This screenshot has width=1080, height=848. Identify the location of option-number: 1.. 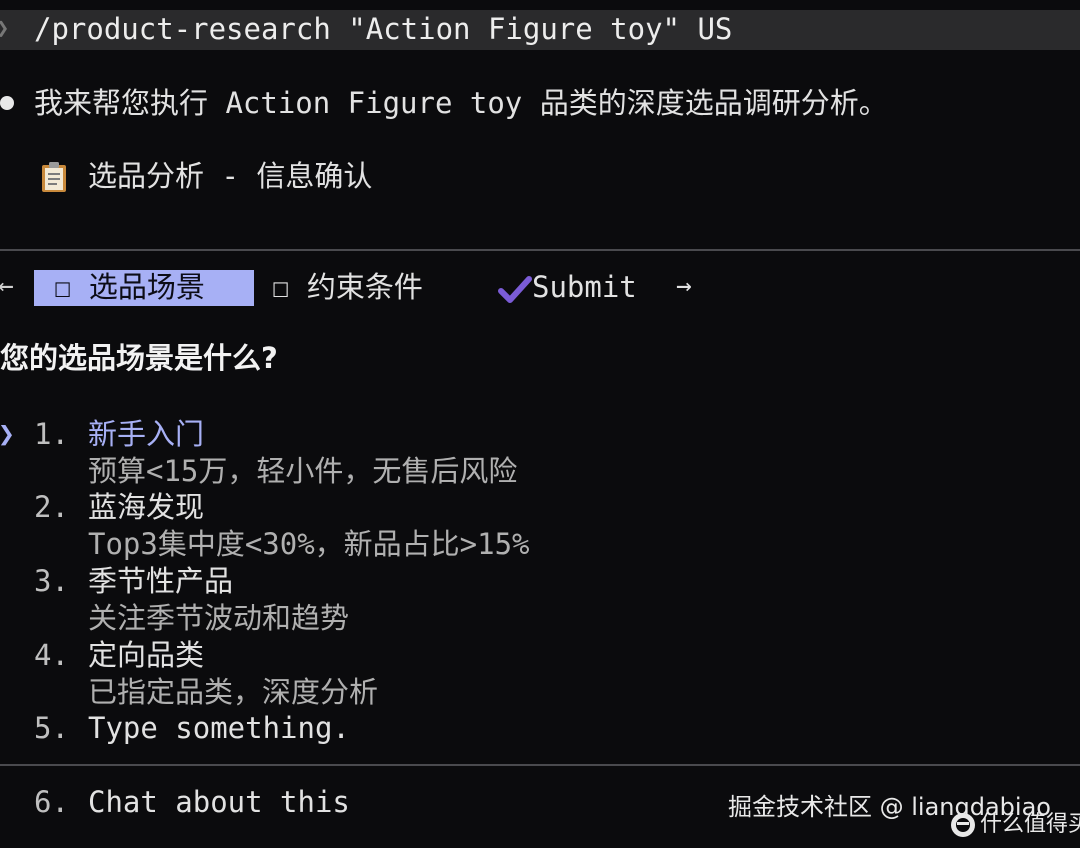
(51, 434).